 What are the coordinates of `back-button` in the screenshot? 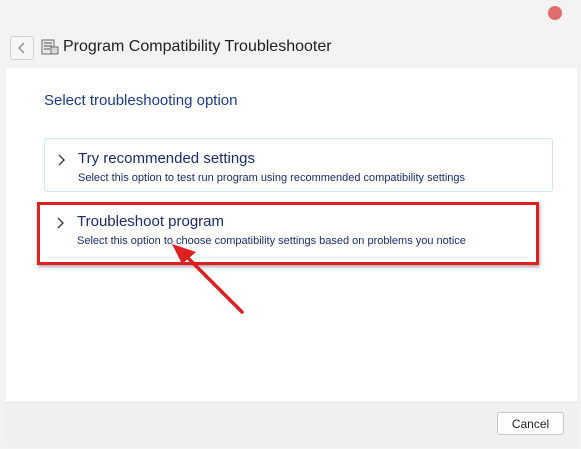 It's located at (22, 48).